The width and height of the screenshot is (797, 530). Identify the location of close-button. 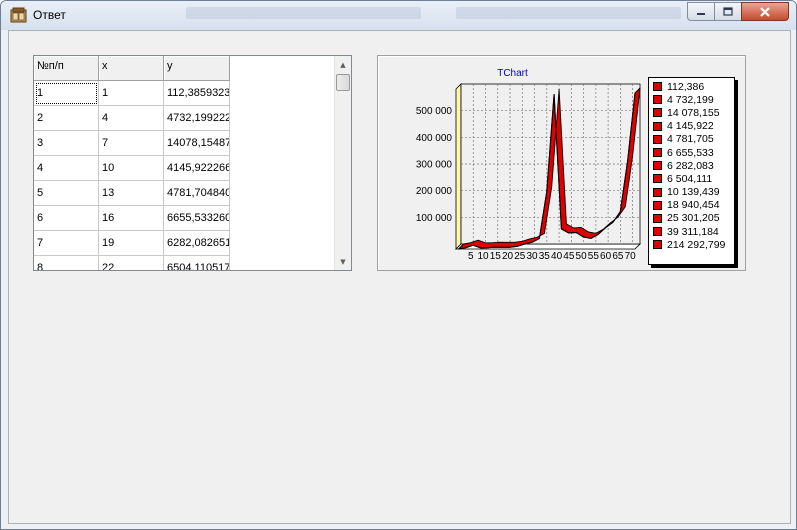
(765, 11).